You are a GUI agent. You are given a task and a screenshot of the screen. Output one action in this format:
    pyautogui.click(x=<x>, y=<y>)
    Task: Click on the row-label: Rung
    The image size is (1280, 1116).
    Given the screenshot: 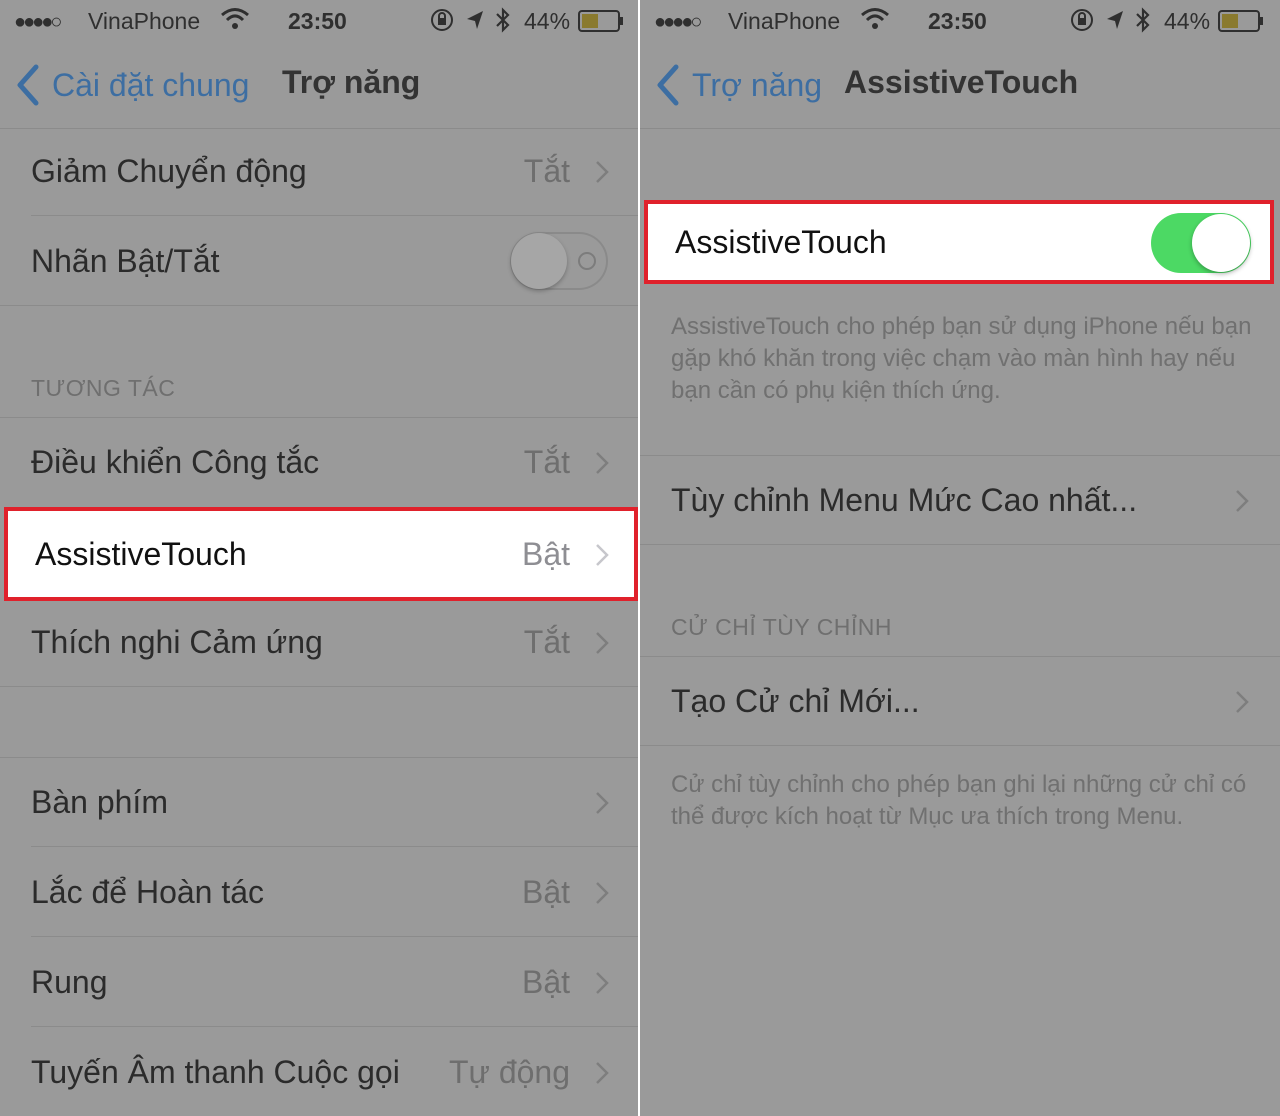 What is the action you would take?
    pyautogui.click(x=69, y=982)
    